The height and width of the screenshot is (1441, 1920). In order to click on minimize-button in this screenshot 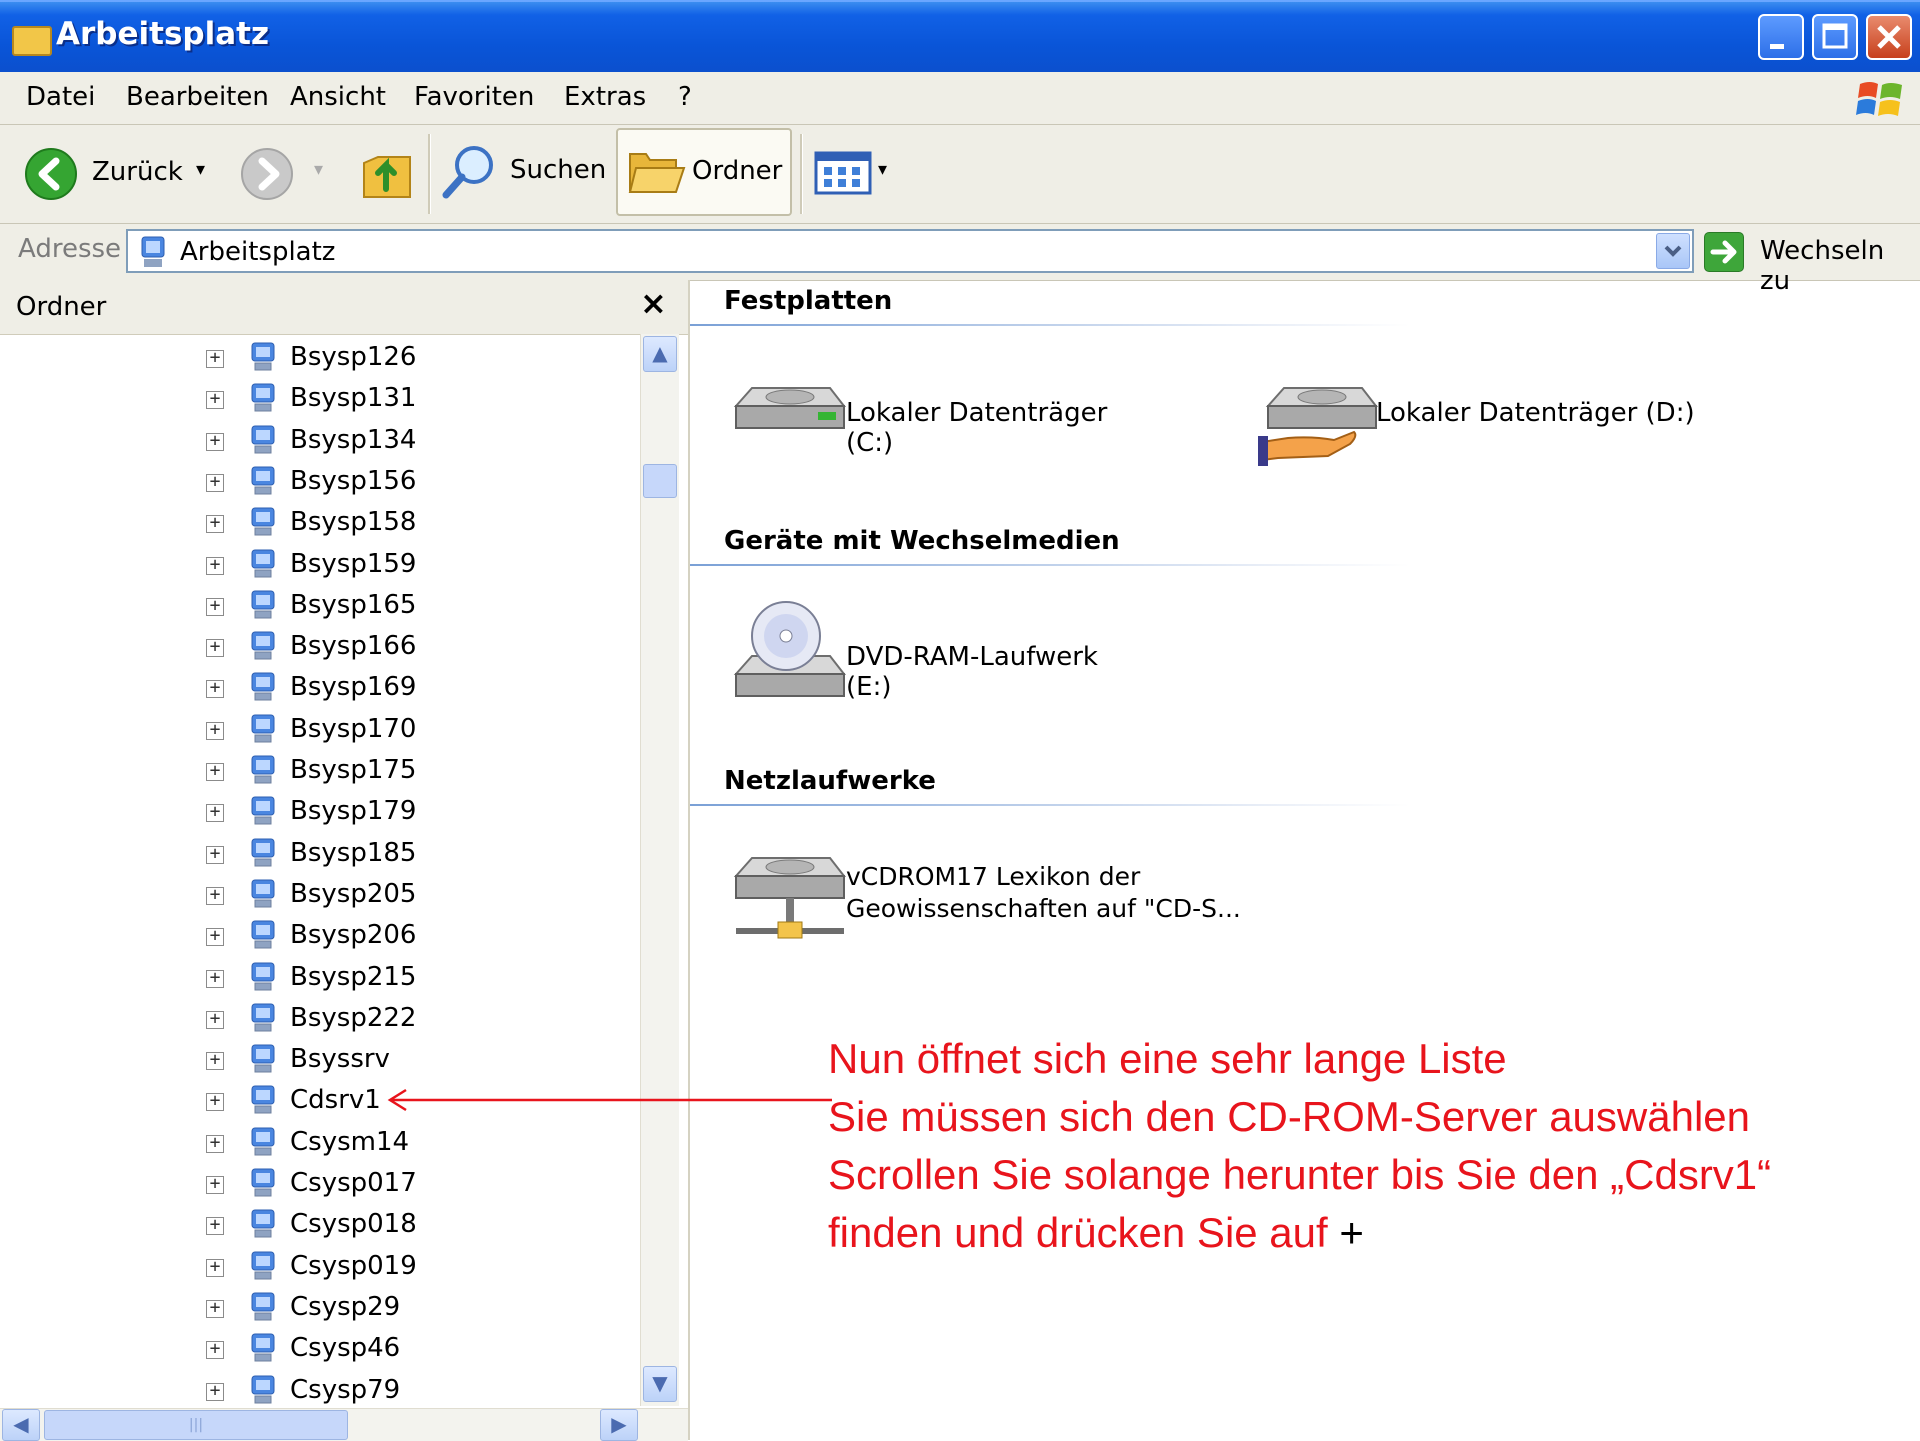, I will do `click(1781, 37)`.